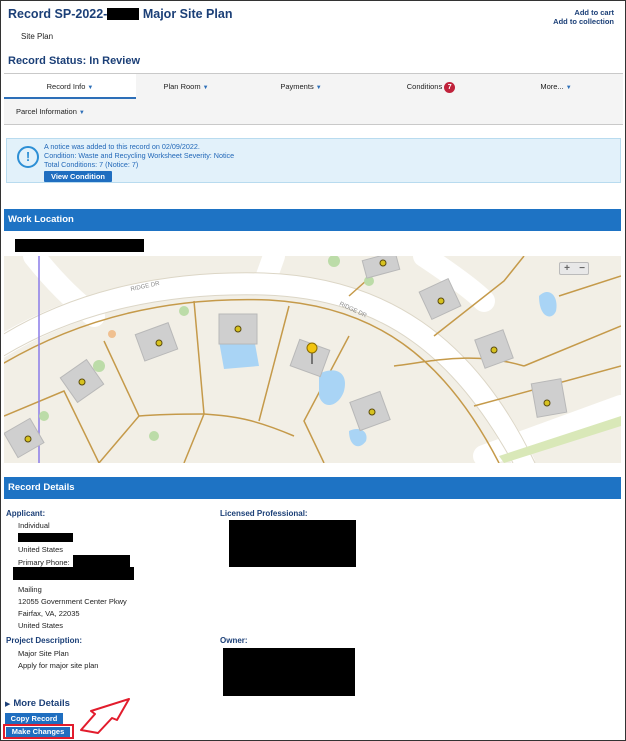 The width and height of the screenshot is (626, 741). I want to click on record-status: Record Status: In Review, so click(74, 61).